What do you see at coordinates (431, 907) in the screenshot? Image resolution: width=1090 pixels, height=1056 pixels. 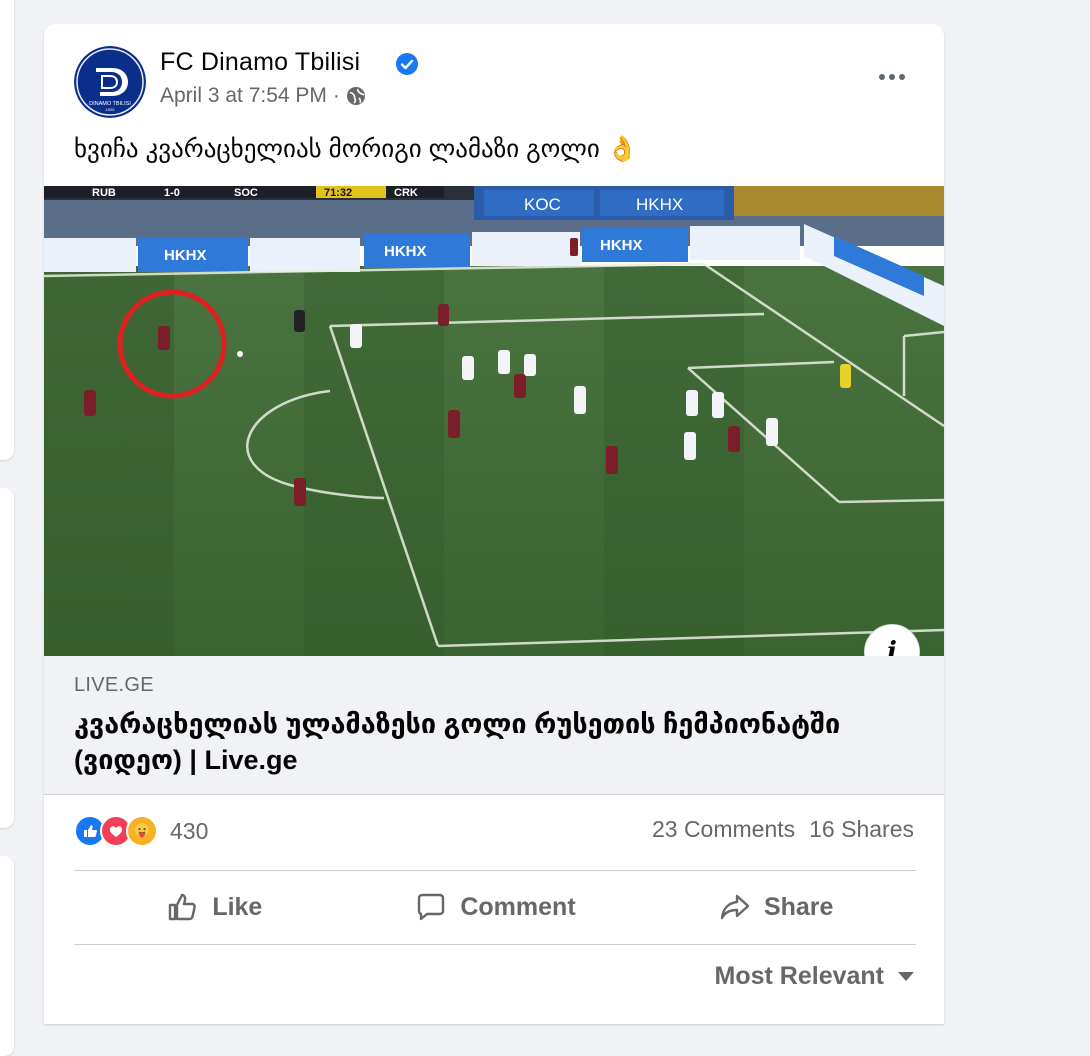 I see `comment-icon` at bounding box center [431, 907].